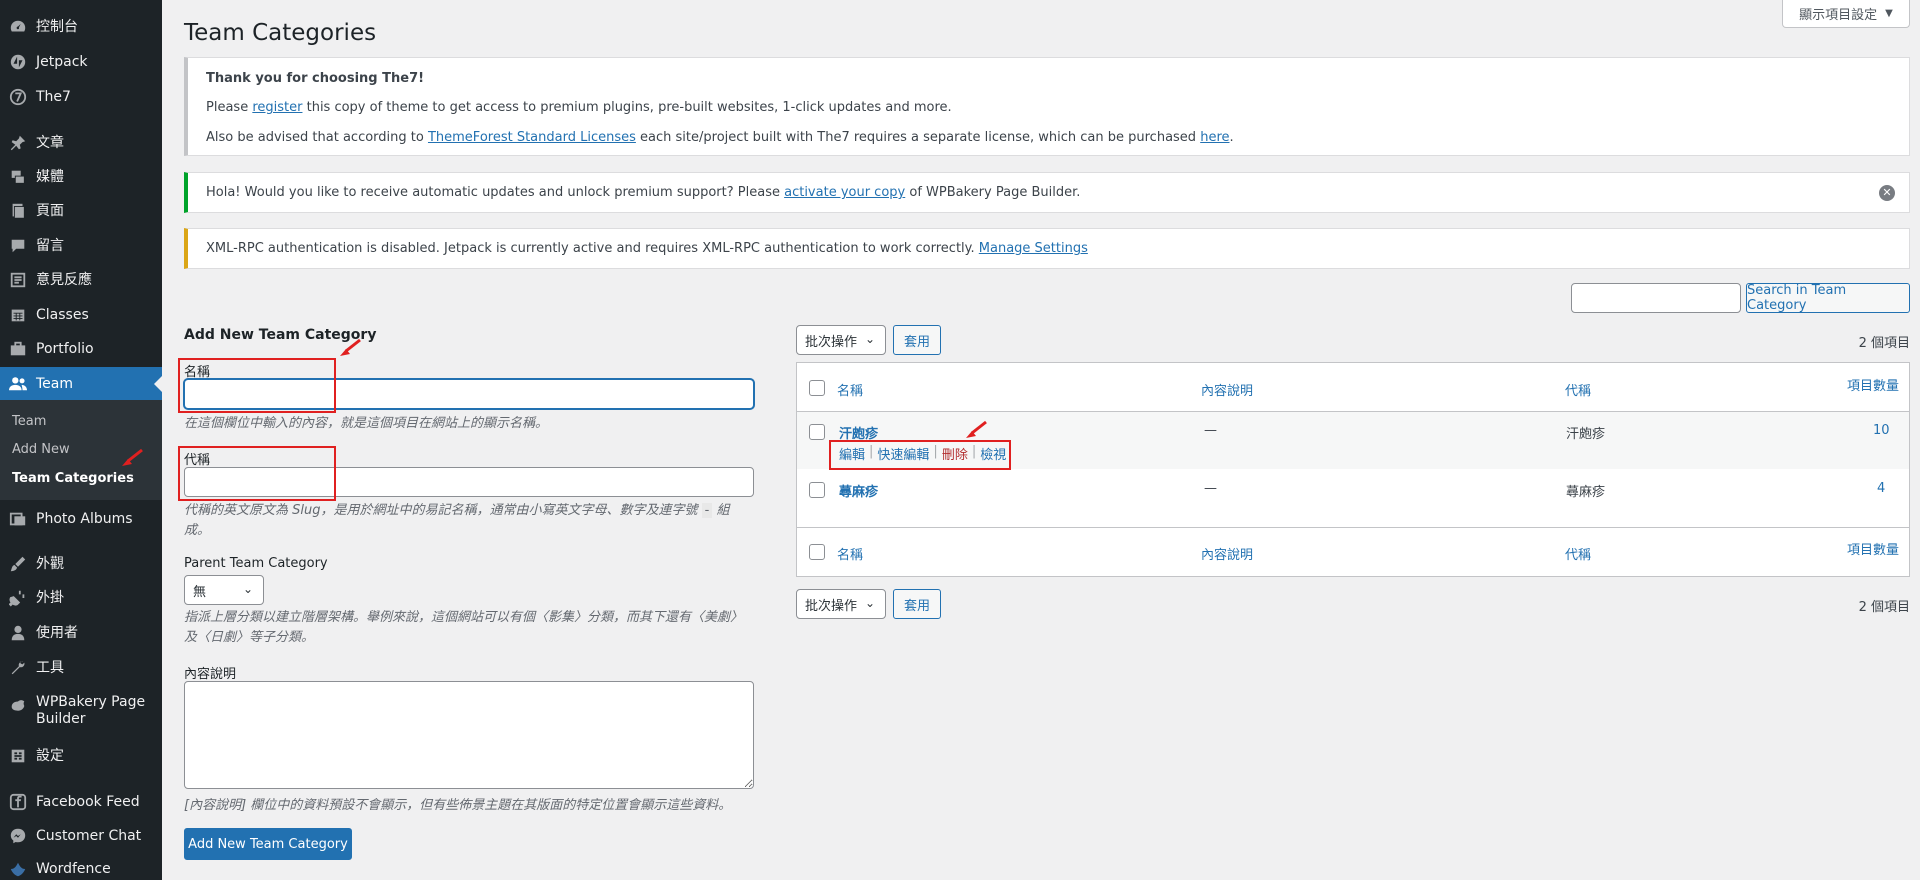  What do you see at coordinates (1033, 248) in the screenshot?
I see `manage-settings-link: Manage Settings` at bounding box center [1033, 248].